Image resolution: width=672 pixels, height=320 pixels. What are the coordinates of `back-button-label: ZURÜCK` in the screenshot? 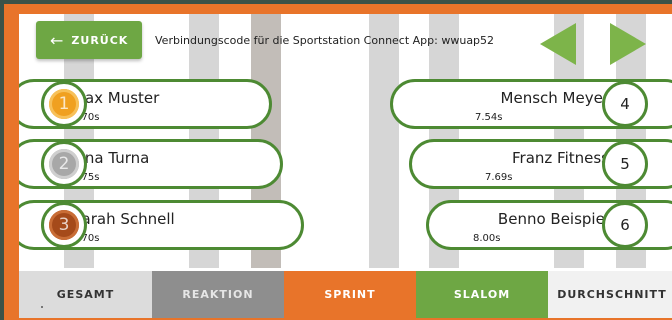 It's located at (100, 40).